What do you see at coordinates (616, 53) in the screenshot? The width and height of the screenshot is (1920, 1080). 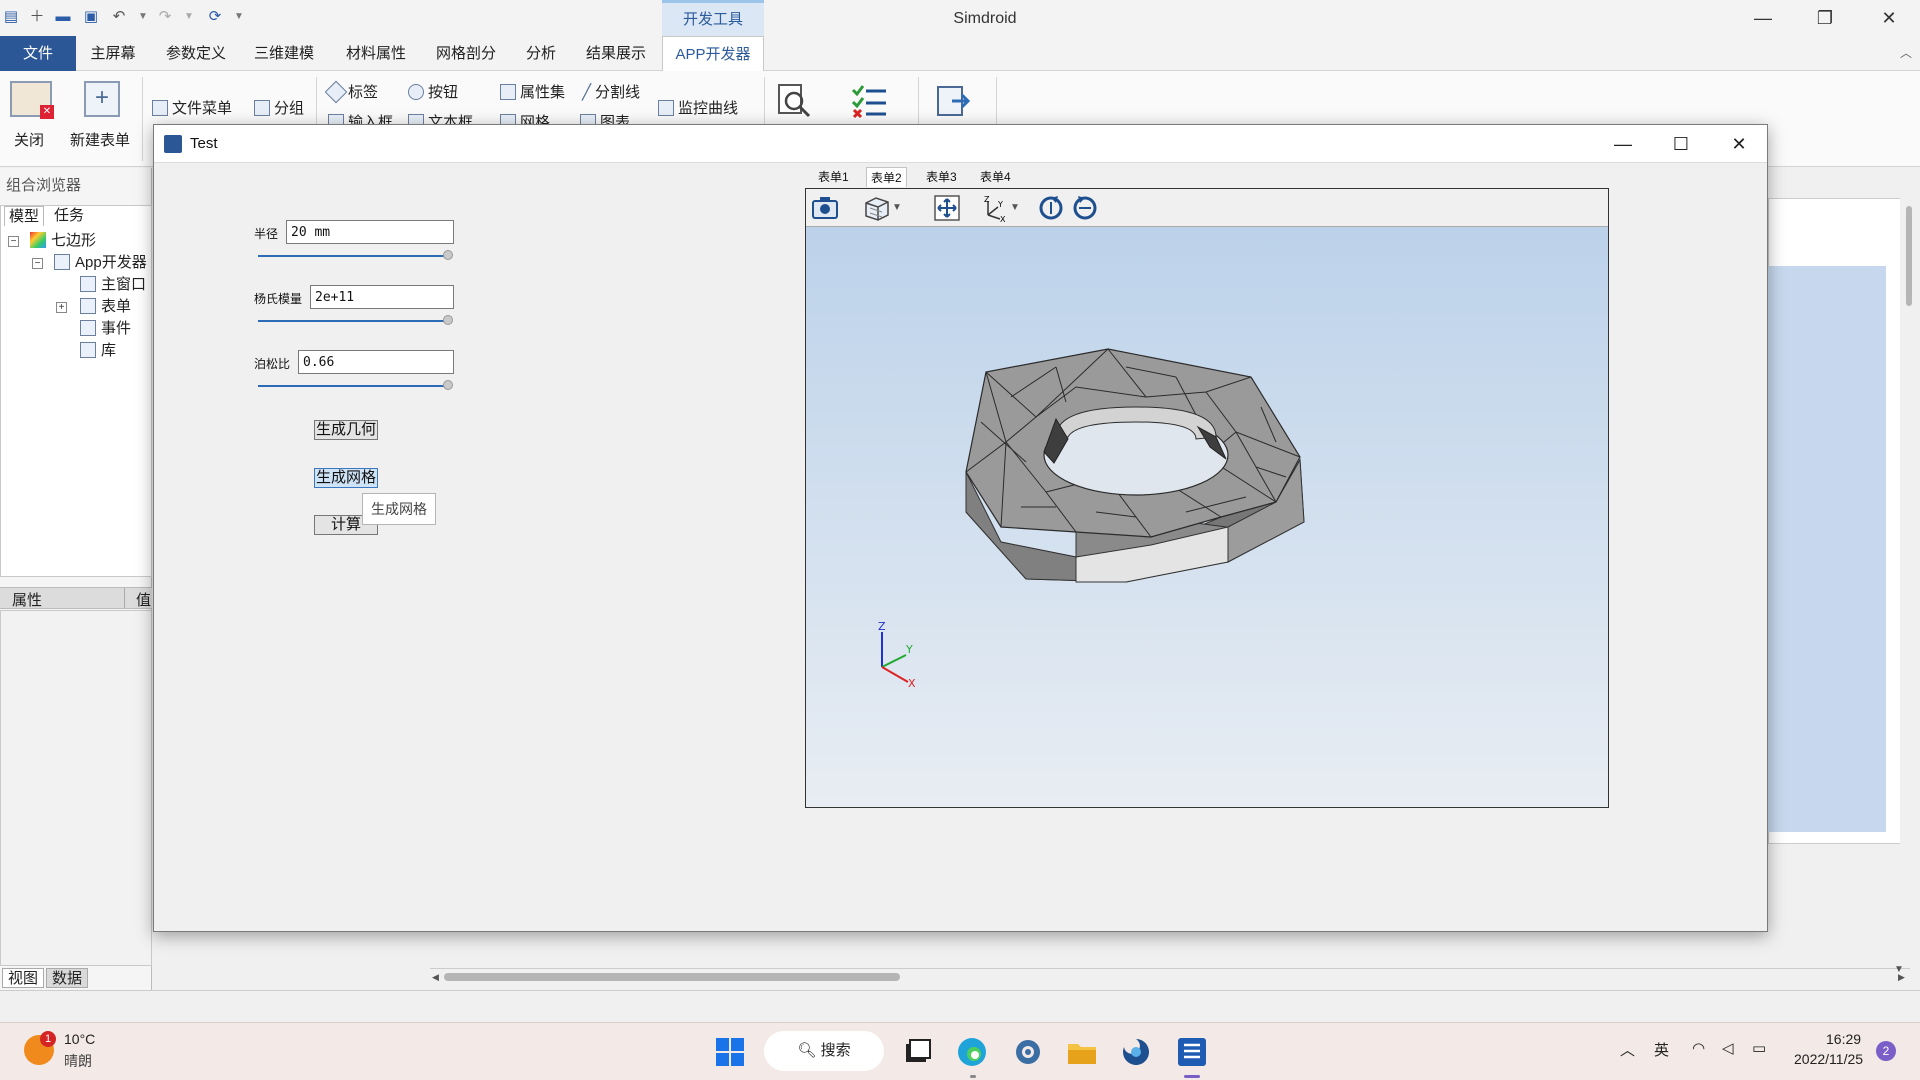 I see `tab-results: 结果展示` at bounding box center [616, 53].